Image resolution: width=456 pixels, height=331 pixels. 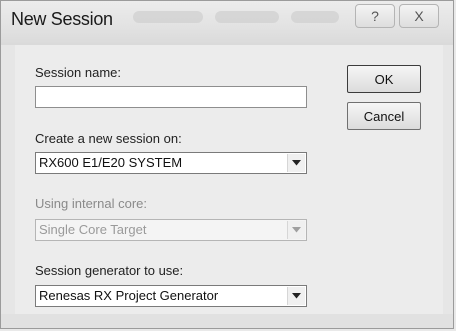 I want to click on create-on-selected: RX600 E1/E20 SYSTEM, so click(x=111, y=162).